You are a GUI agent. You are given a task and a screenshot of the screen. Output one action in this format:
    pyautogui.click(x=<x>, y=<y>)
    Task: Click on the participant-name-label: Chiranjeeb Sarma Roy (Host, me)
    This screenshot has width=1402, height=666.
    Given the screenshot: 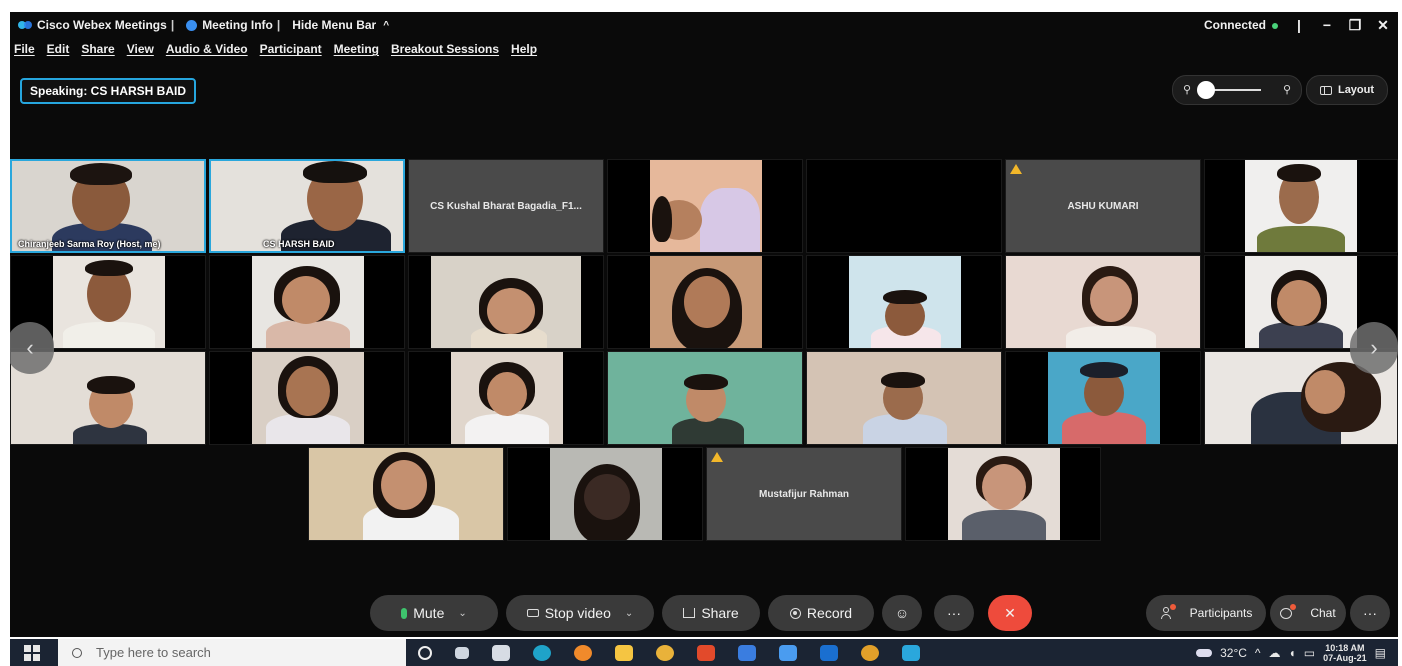 What is the action you would take?
    pyautogui.click(x=89, y=244)
    